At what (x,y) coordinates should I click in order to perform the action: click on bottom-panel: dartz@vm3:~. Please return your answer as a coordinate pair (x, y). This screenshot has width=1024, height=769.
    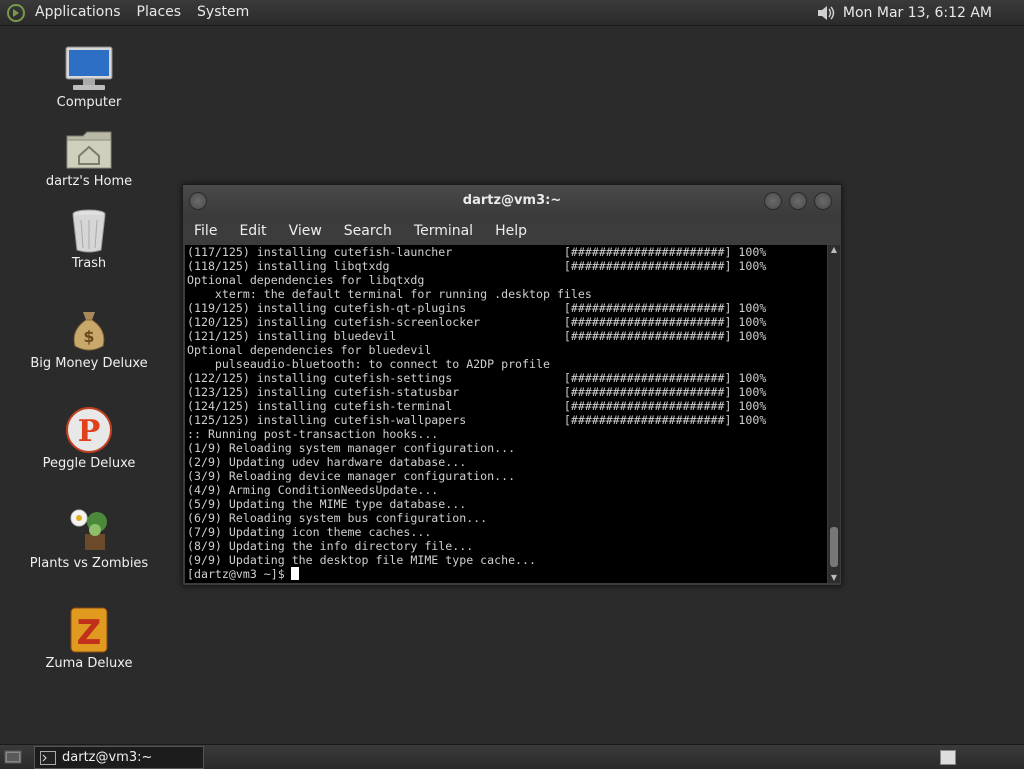
    Looking at the image, I should click on (512, 756).